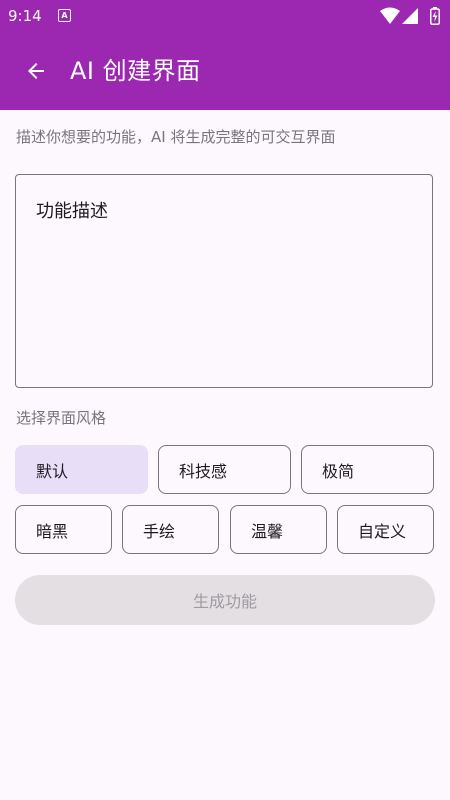 The image size is (450, 800). What do you see at coordinates (81, 469) in the screenshot?
I see `style-chip-default: 默认` at bounding box center [81, 469].